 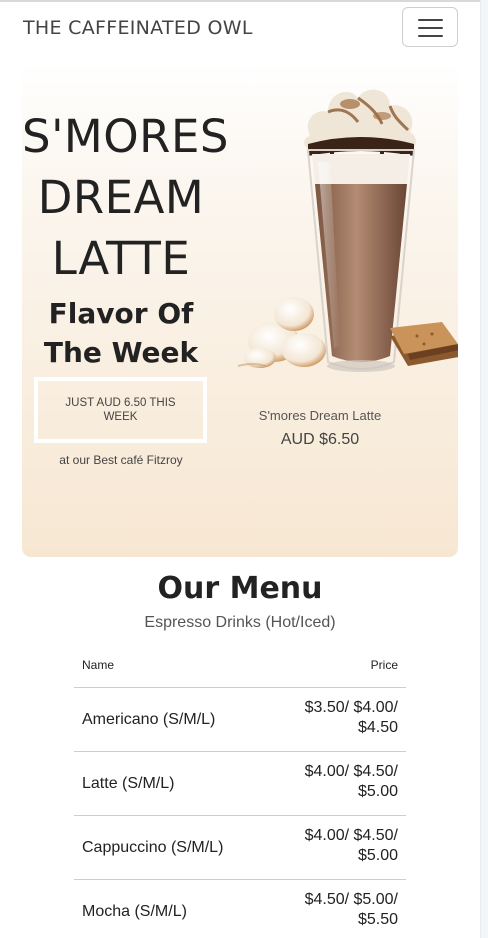 I want to click on menu-toggle-button, so click(x=430, y=27).